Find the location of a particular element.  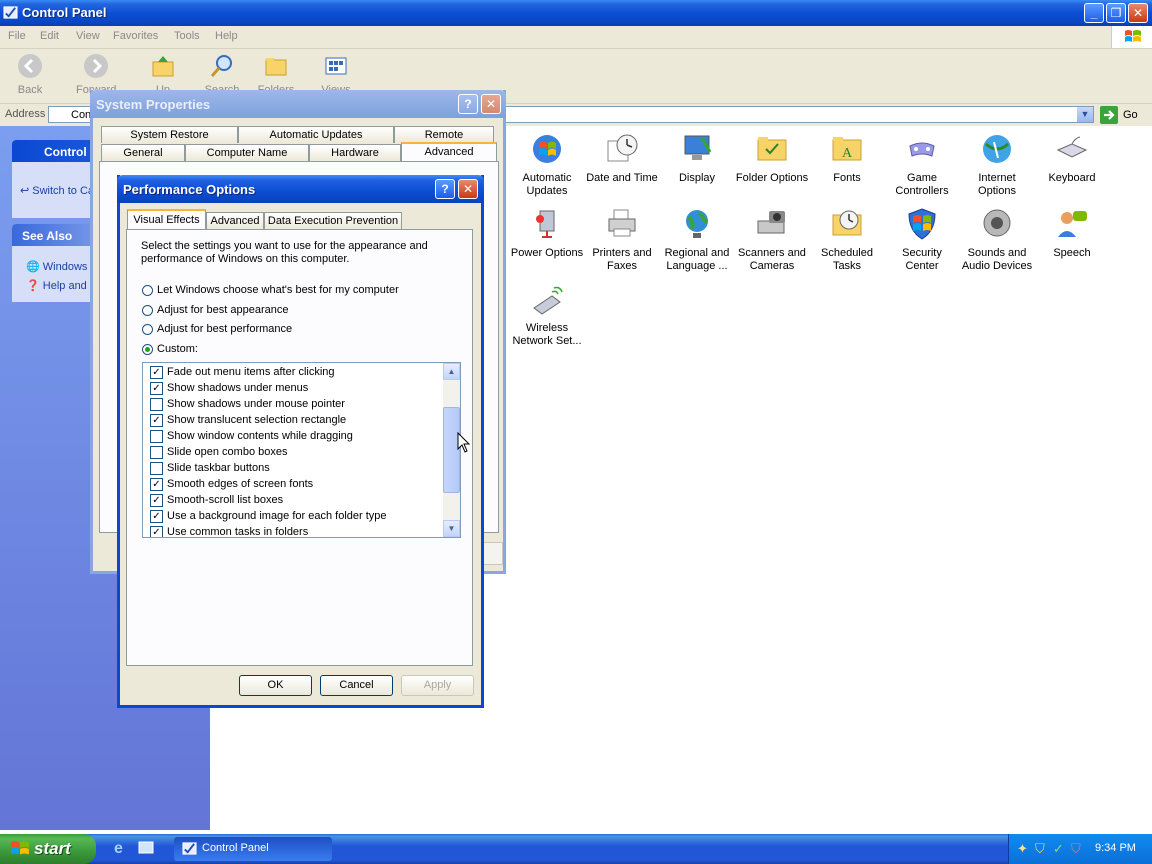

tab-general: General is located at coordinates (143, 152).